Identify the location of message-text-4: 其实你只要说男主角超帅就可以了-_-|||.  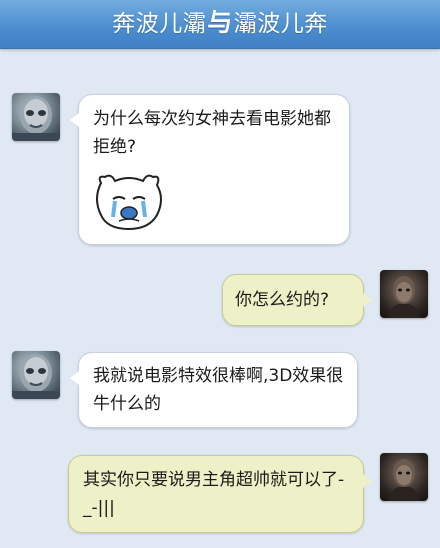
(214, 494).